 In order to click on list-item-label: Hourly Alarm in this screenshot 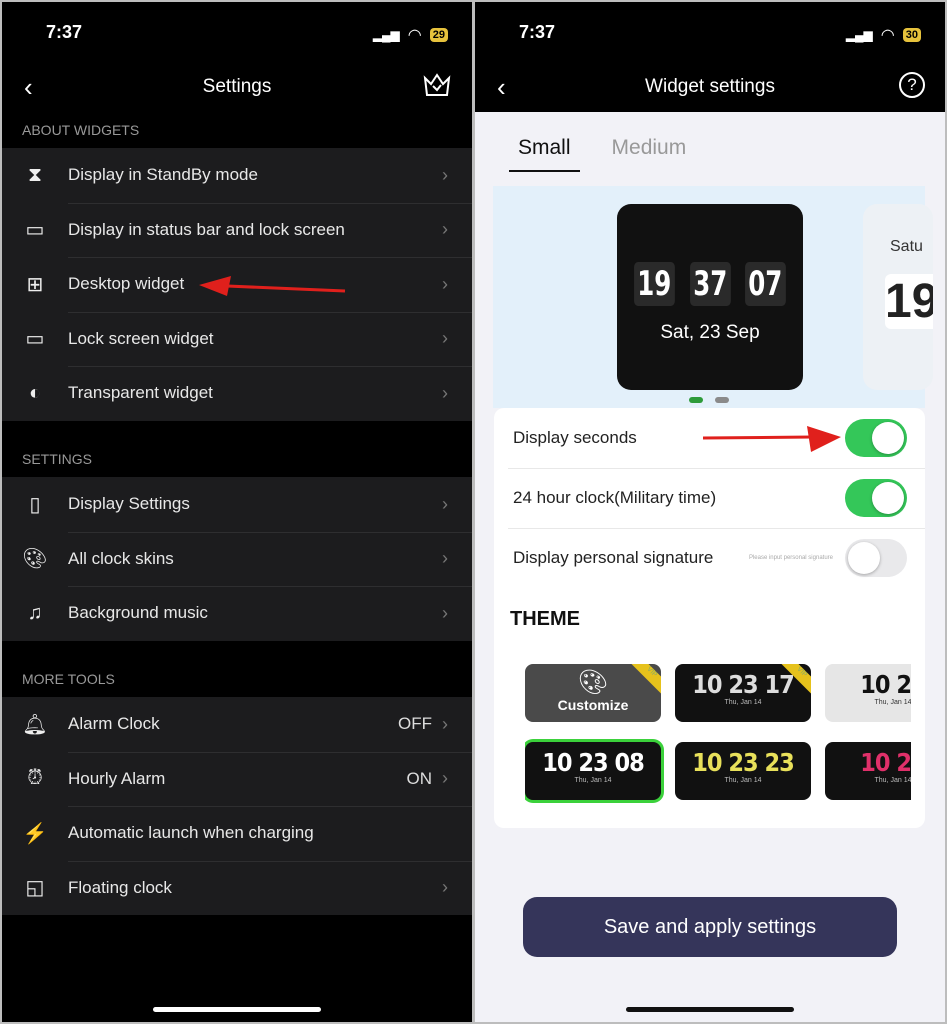, I will do `click(117, 778)`.